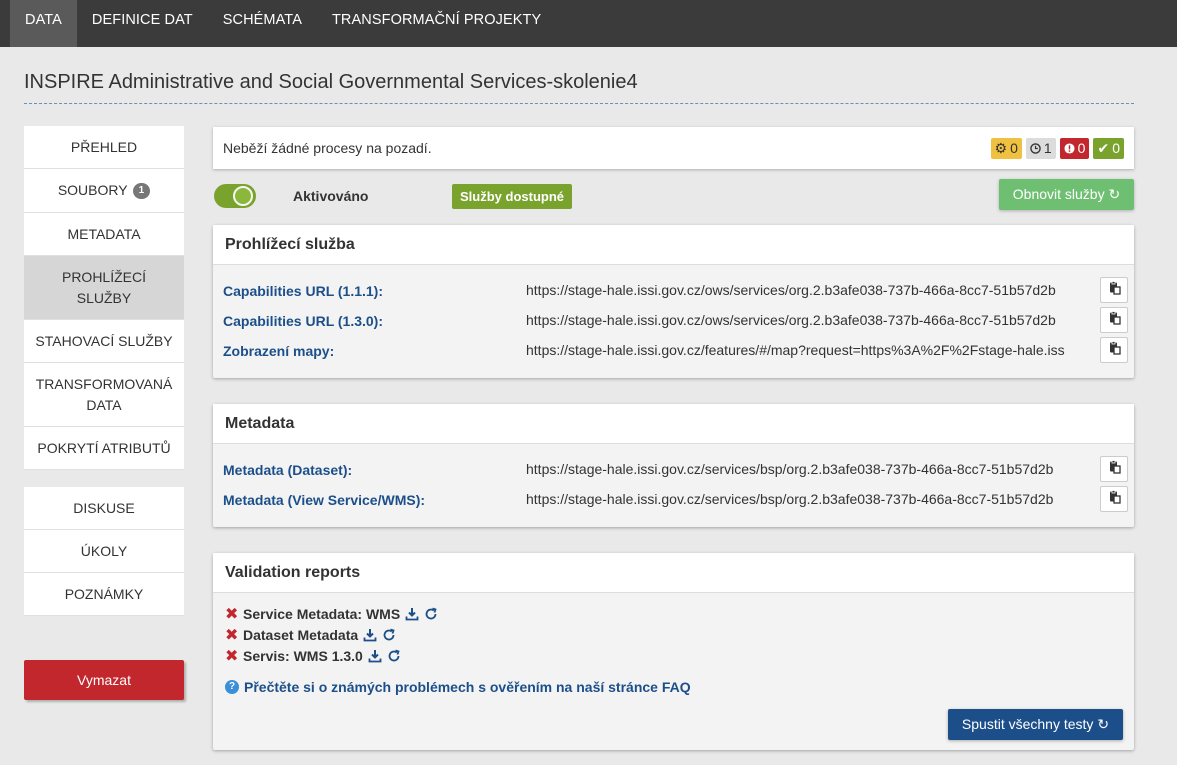 Image resolution: width=1177 pixels, height=765 pixels. I want to click on gear-icon: ⚙, so click(1001, 147).